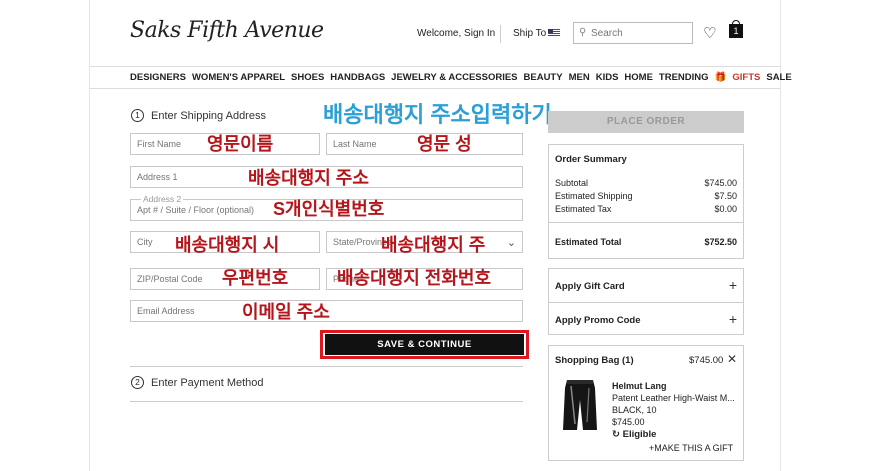  I want to click on promo-code-label: Apply Promo Code, so click(598, 320).